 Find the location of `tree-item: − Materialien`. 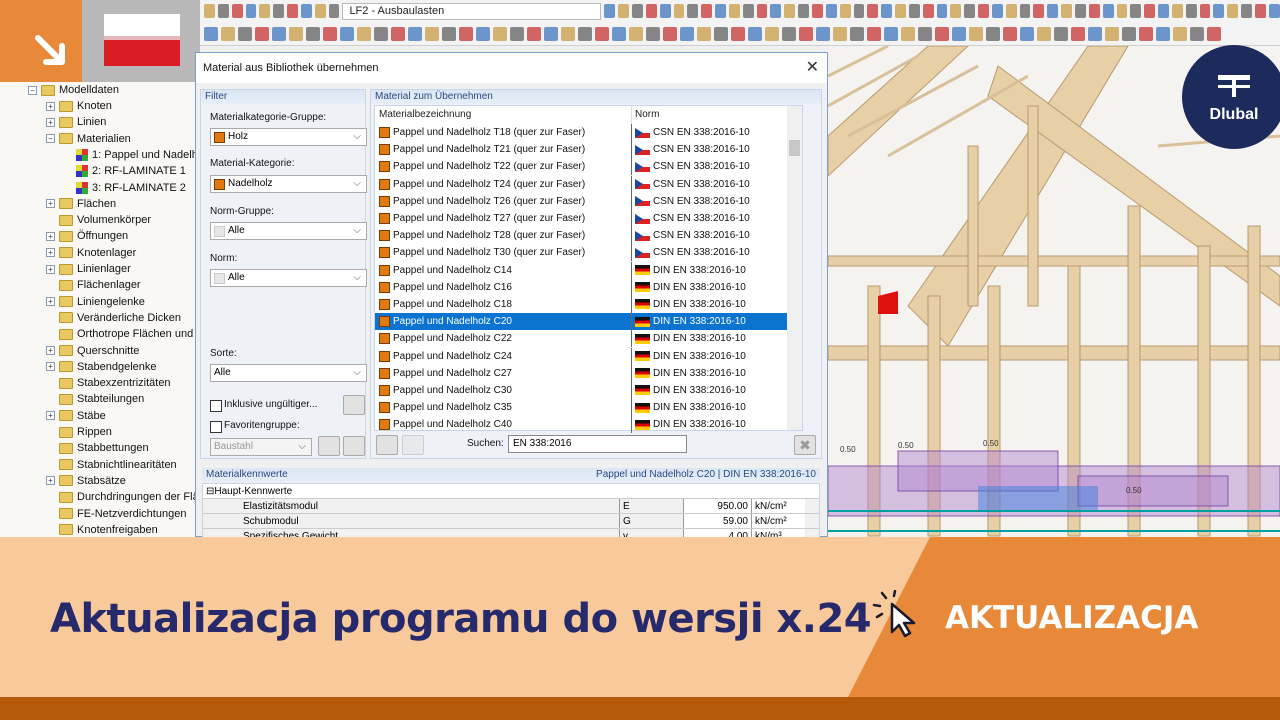

tree-item: − Materialien is located at coordinates (88, 139).